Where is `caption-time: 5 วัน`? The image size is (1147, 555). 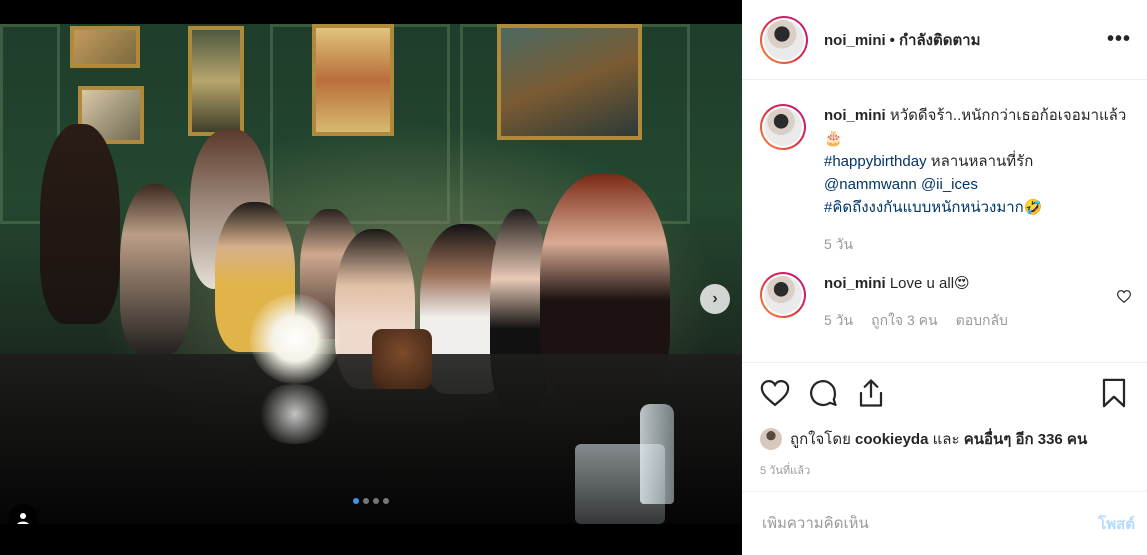 caption-time: 5 วัน is located at coordinates (838, 244).